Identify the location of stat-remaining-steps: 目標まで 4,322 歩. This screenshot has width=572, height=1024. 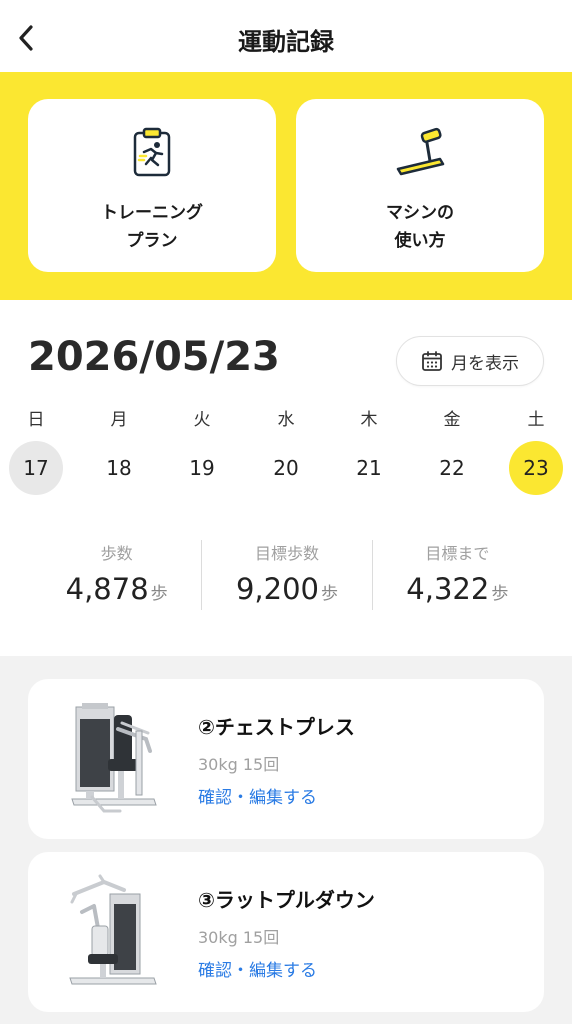
(457, 575).